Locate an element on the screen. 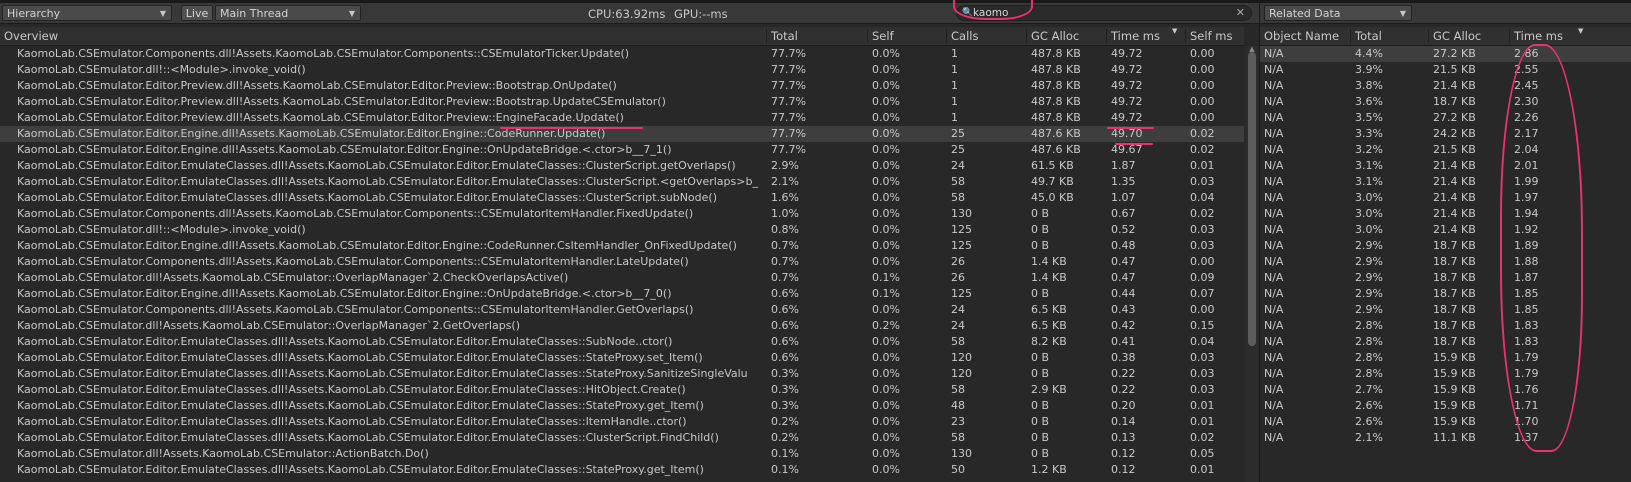 The image size is (1631, 482). related-table-row: N/A 4.4% 27.2 KB 2.86 is located at coordinates (1445, 54).